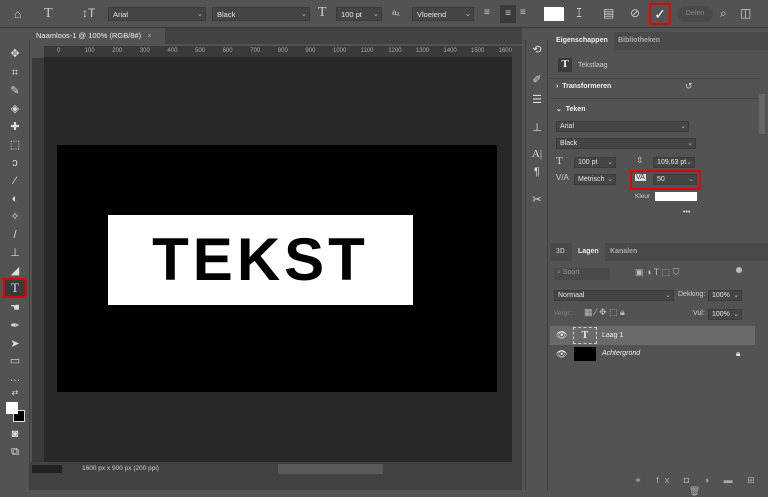 This screenshot has width=768, height=497. What do you see at coordinates (15, 163) in the screenshot?
I see `lasso-tool-icon: ↄ` at bounding box center [15, 163].